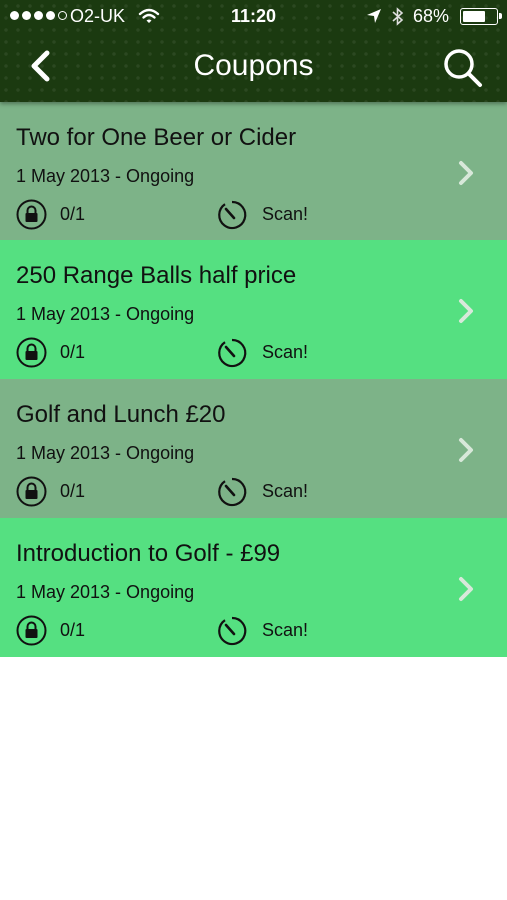  Describe the element at coordinates (148, 553) in the screenshot. I see `coupon-title: Introduction to Golf - £99` at that location.